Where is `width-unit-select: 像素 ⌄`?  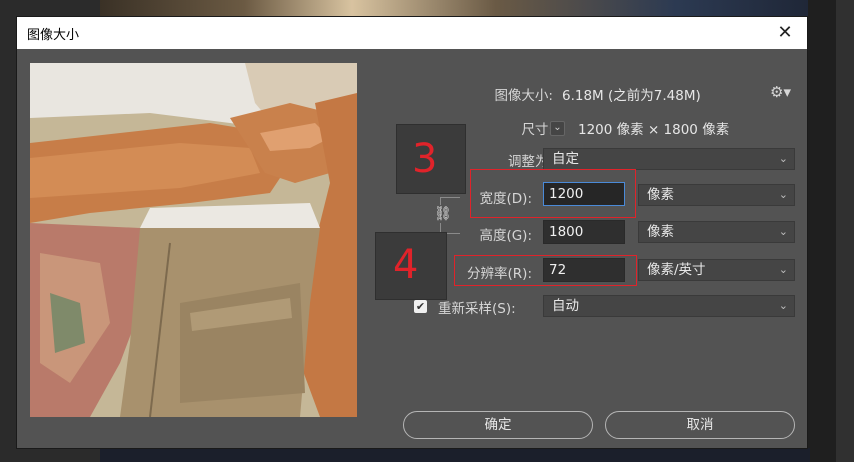
width-unit-select: 像素 ⌄ is located at coordinates (716, 195).